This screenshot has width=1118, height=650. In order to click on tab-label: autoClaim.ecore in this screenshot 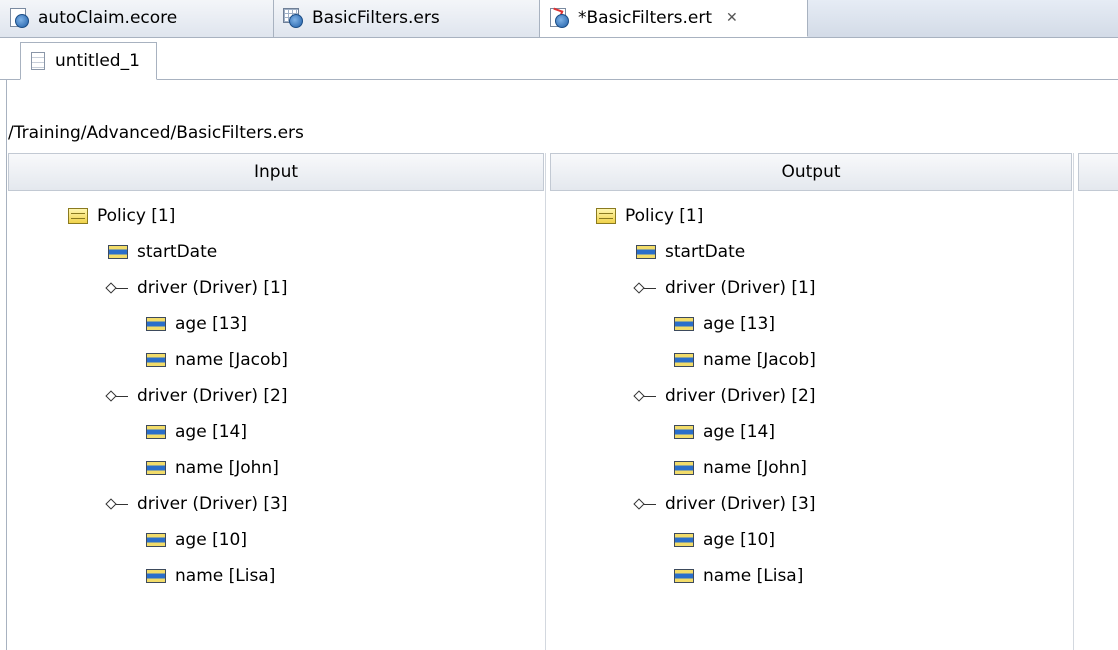, I will do `click(108, 18)`.